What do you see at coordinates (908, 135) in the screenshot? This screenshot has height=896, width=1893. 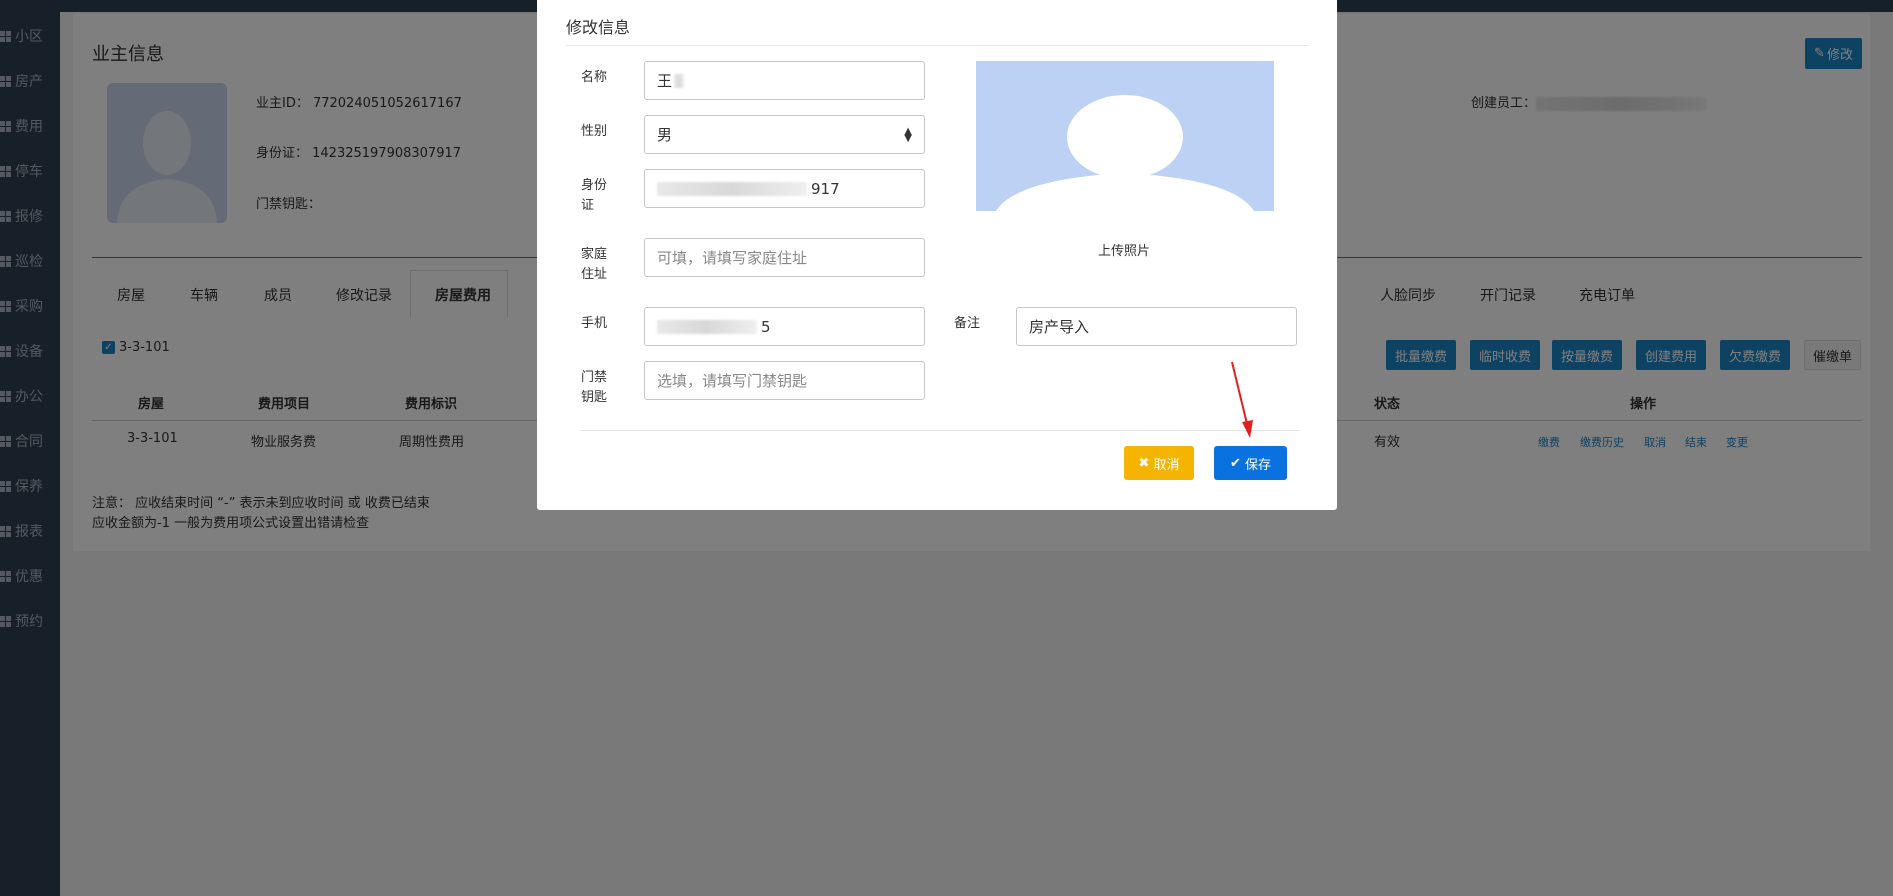 I see `select-arrows-icon: ▲ ▼` at bounding box center [908, 135].